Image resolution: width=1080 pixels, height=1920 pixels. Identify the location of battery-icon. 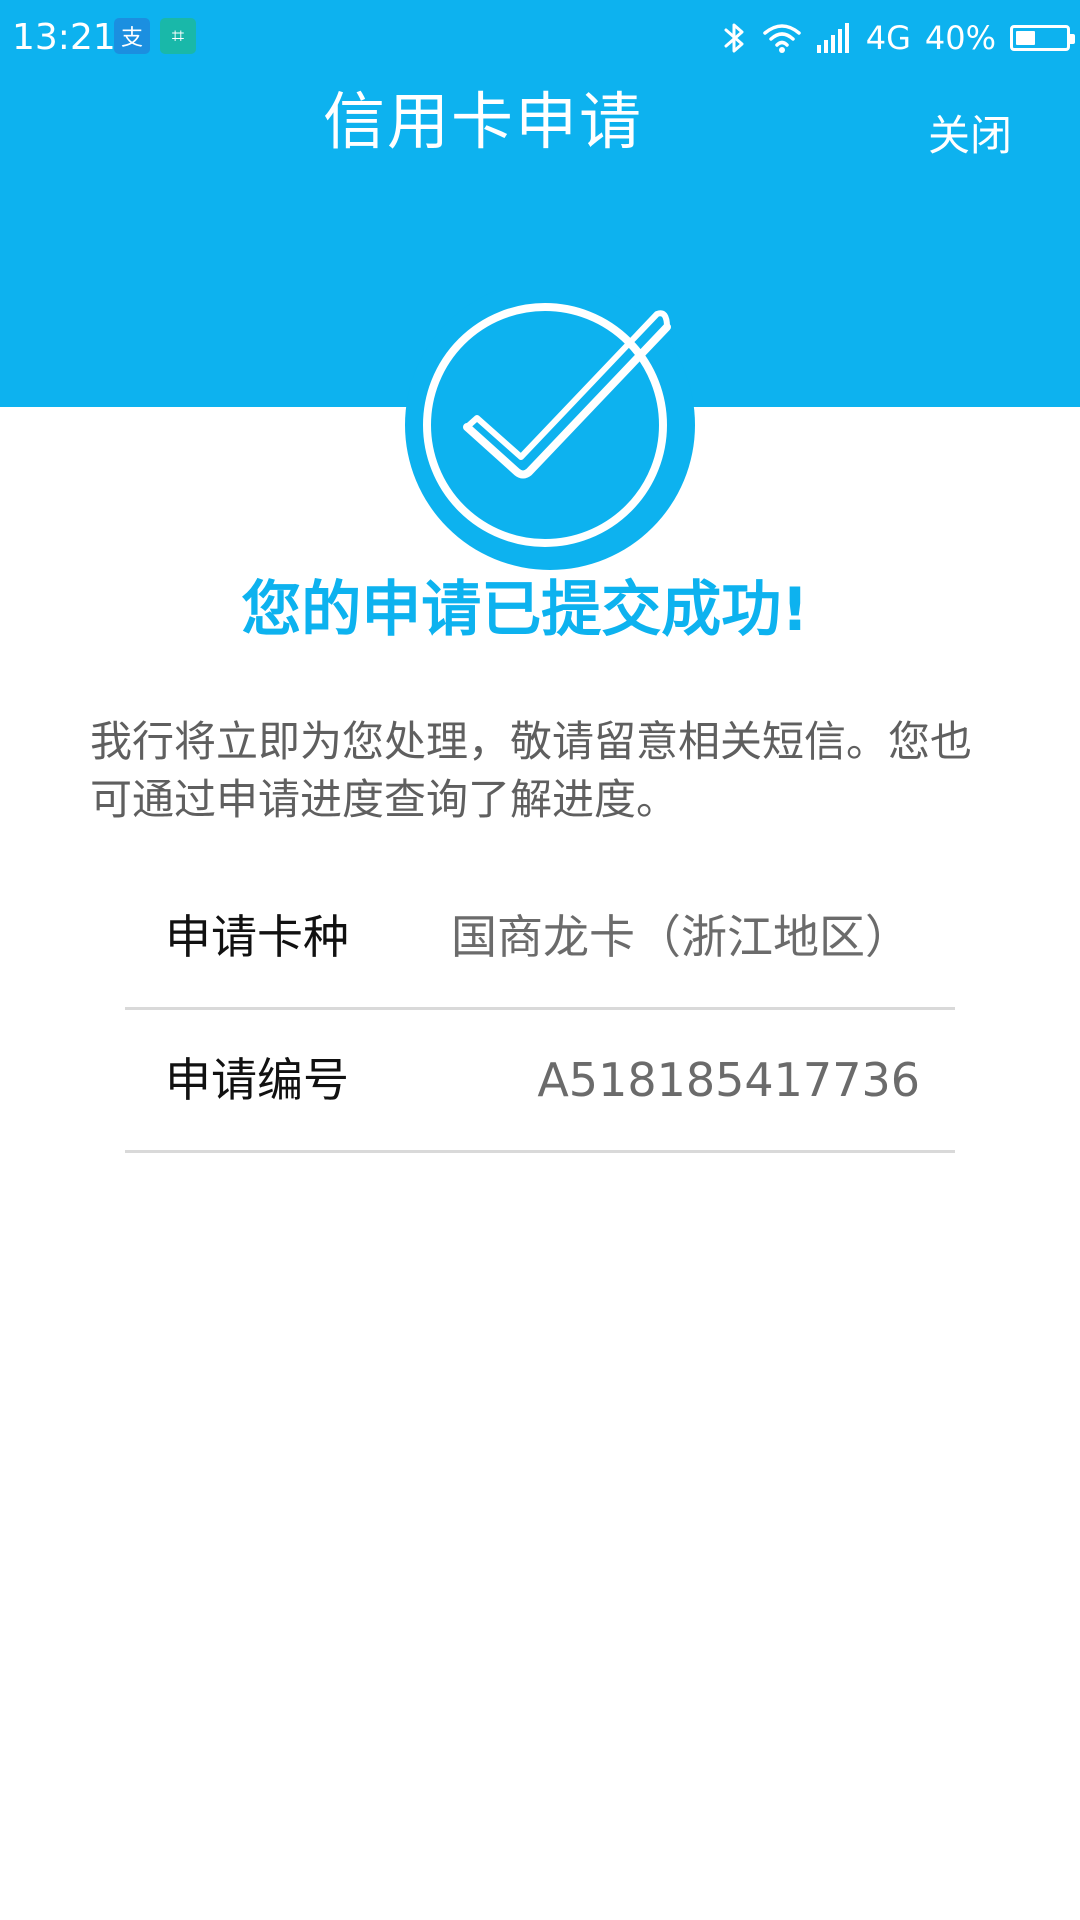
(1042, 38).